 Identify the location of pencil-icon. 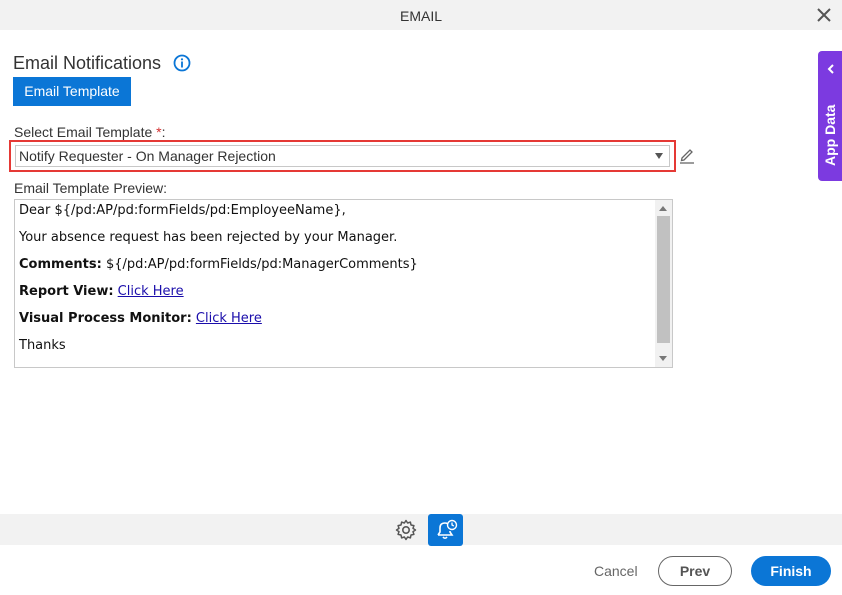
(687, 155).